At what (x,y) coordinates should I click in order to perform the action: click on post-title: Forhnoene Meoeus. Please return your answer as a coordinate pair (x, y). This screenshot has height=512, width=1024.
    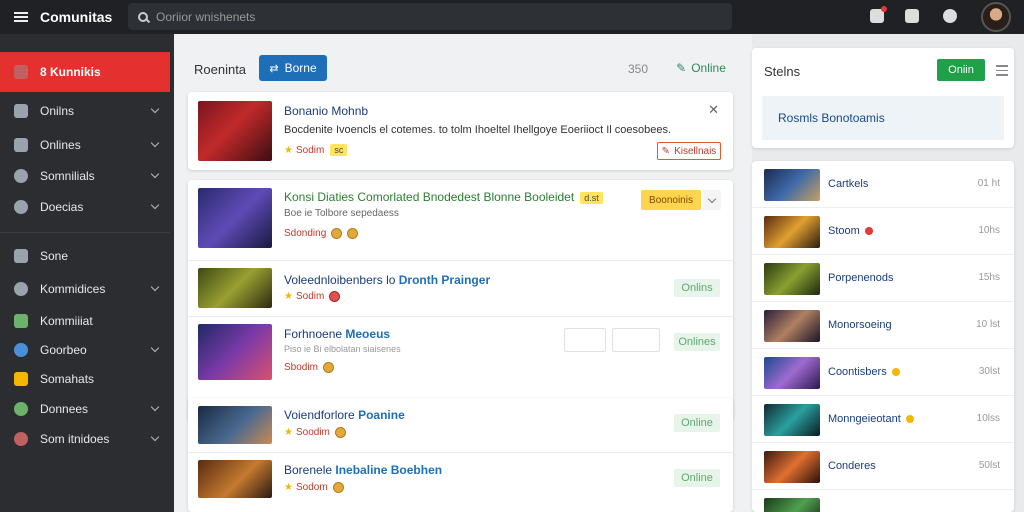
    Looking at the image, I should click on (337, 334).